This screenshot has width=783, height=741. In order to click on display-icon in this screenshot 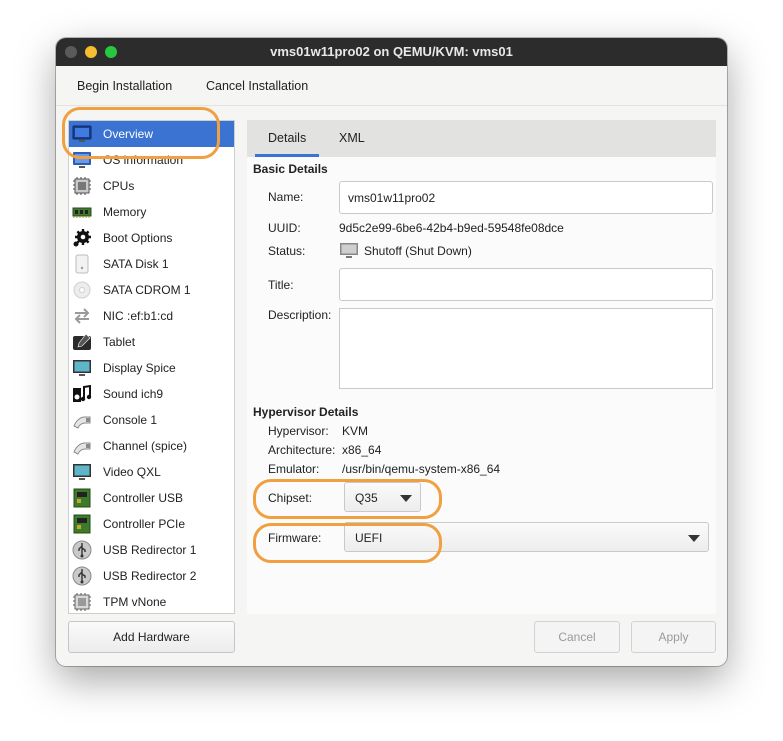, I will do `click(82, 368)`.